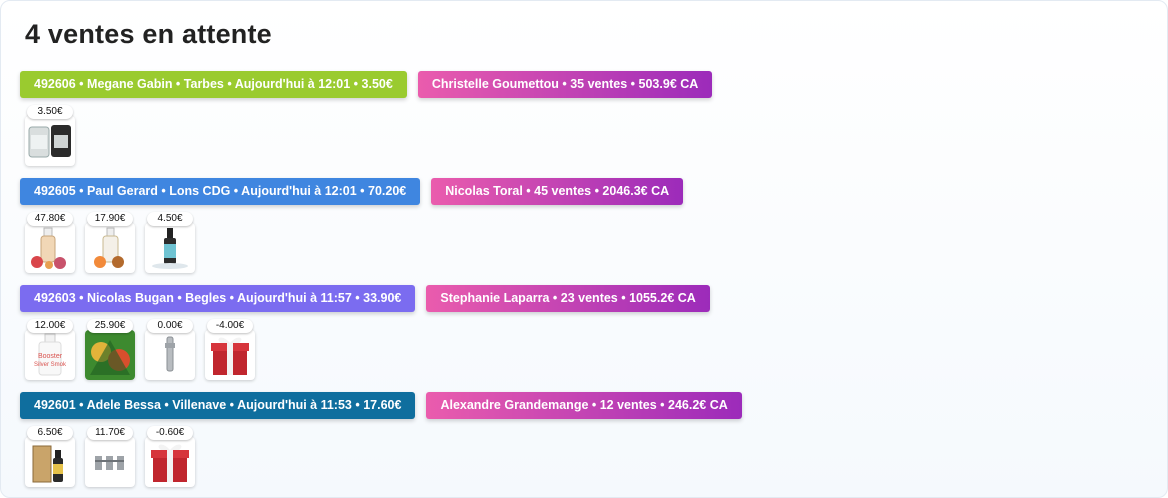 This screenshot has width=1168, height=498. I want to click on product-item: -4.00€, so click(230, 349).